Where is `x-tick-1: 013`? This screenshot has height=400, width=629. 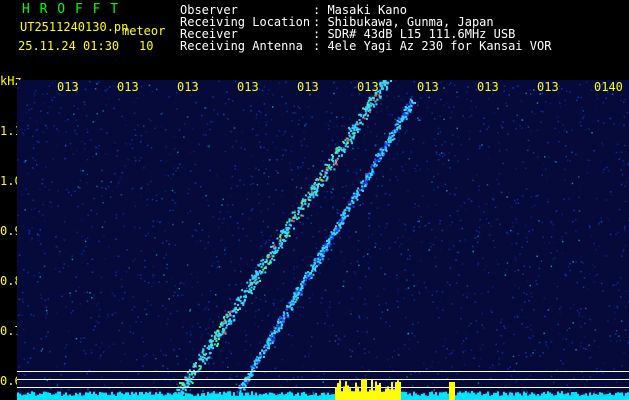
x-tick-1: 013 is located at coordinates (68, 87).